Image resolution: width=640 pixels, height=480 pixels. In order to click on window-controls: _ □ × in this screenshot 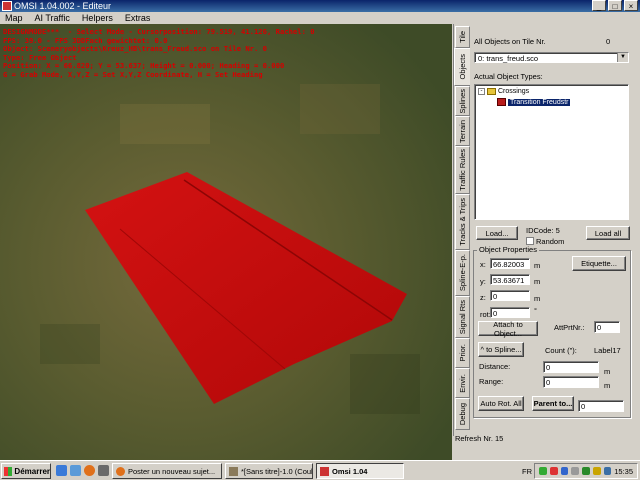, I will do `click(615, 5)`.